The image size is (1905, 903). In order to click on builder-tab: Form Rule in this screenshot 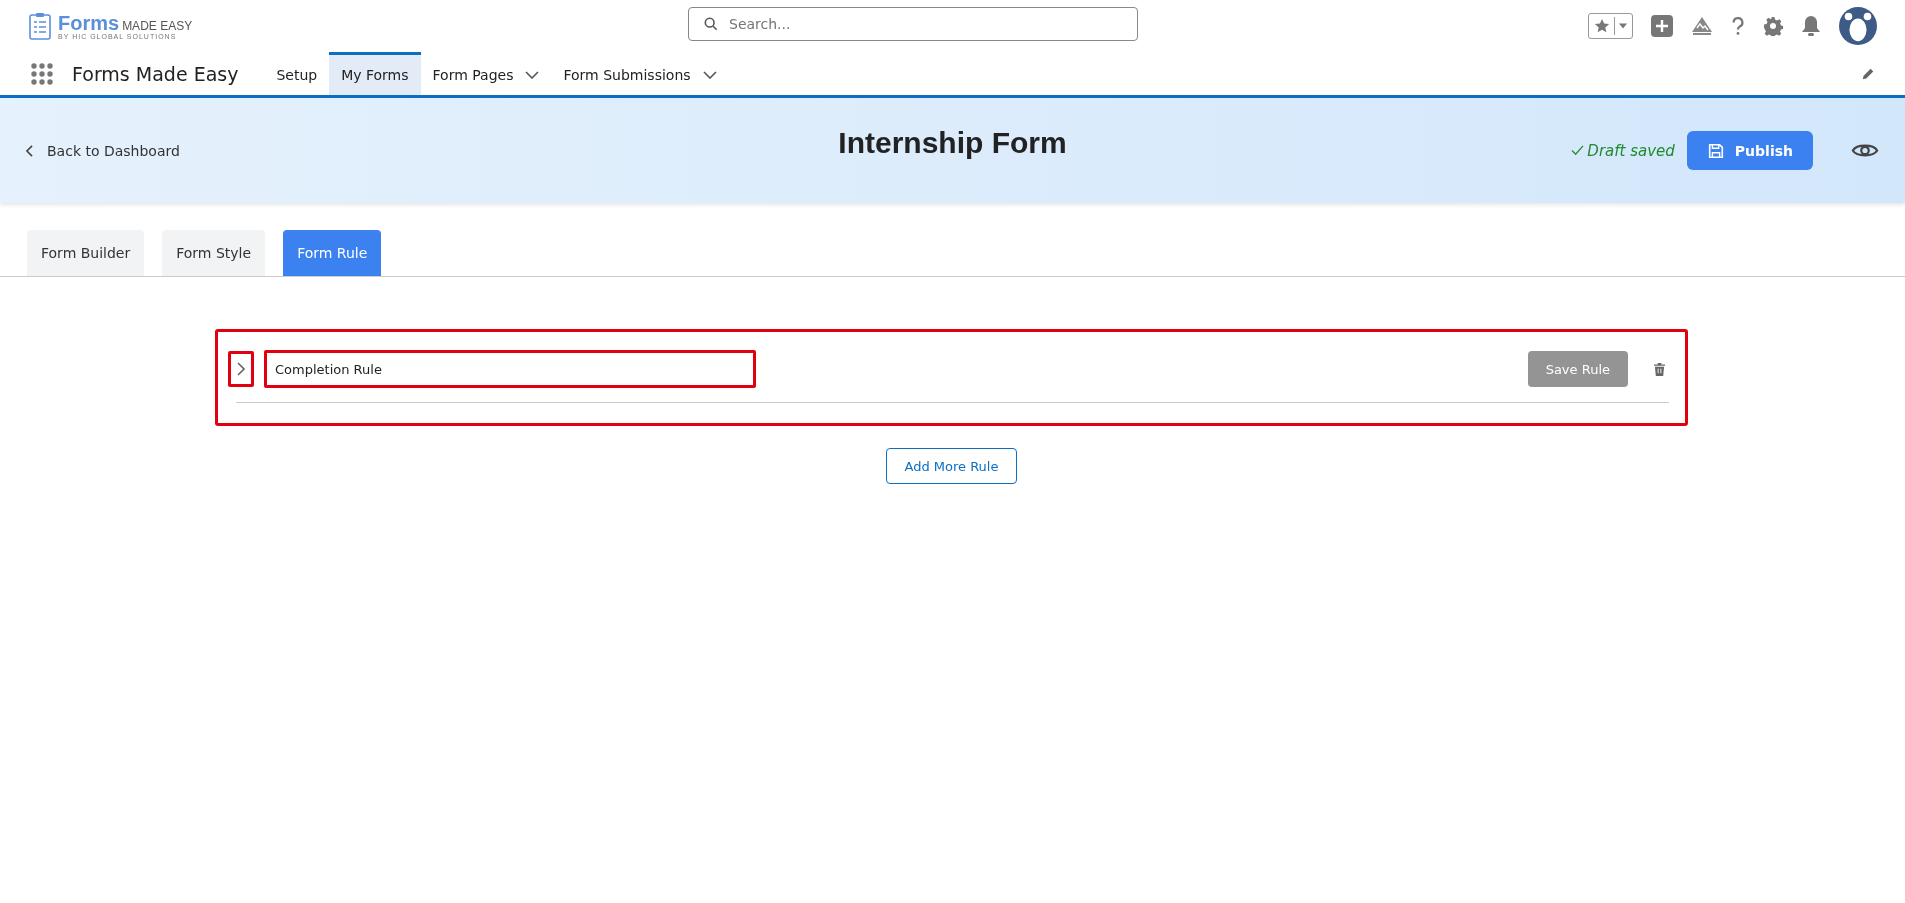, I will do `click(332, 253)`.